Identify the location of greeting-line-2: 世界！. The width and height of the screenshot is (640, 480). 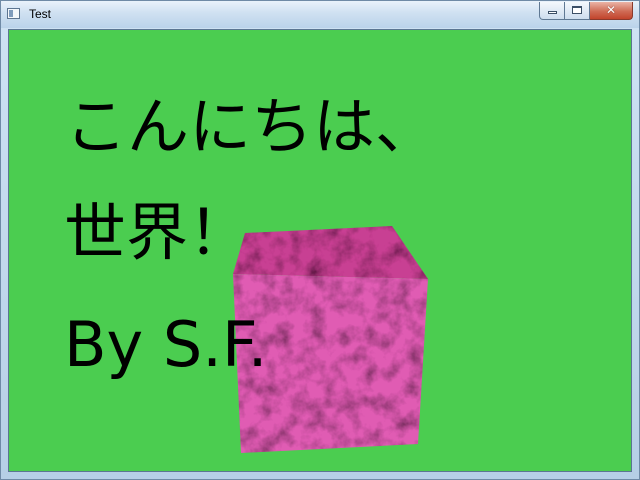
(157, 232).